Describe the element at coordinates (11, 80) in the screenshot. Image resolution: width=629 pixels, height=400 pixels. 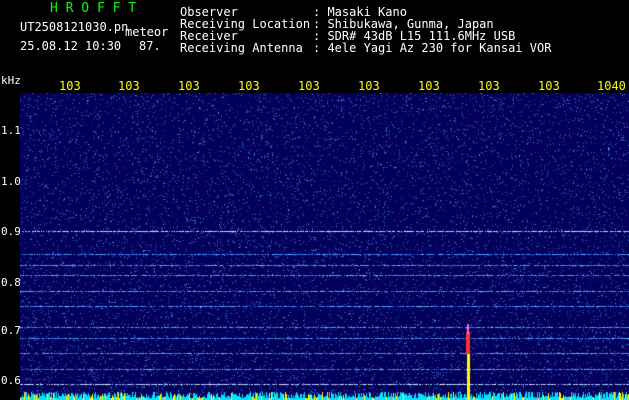
I see `y-axis-unit: kHz` at that location.